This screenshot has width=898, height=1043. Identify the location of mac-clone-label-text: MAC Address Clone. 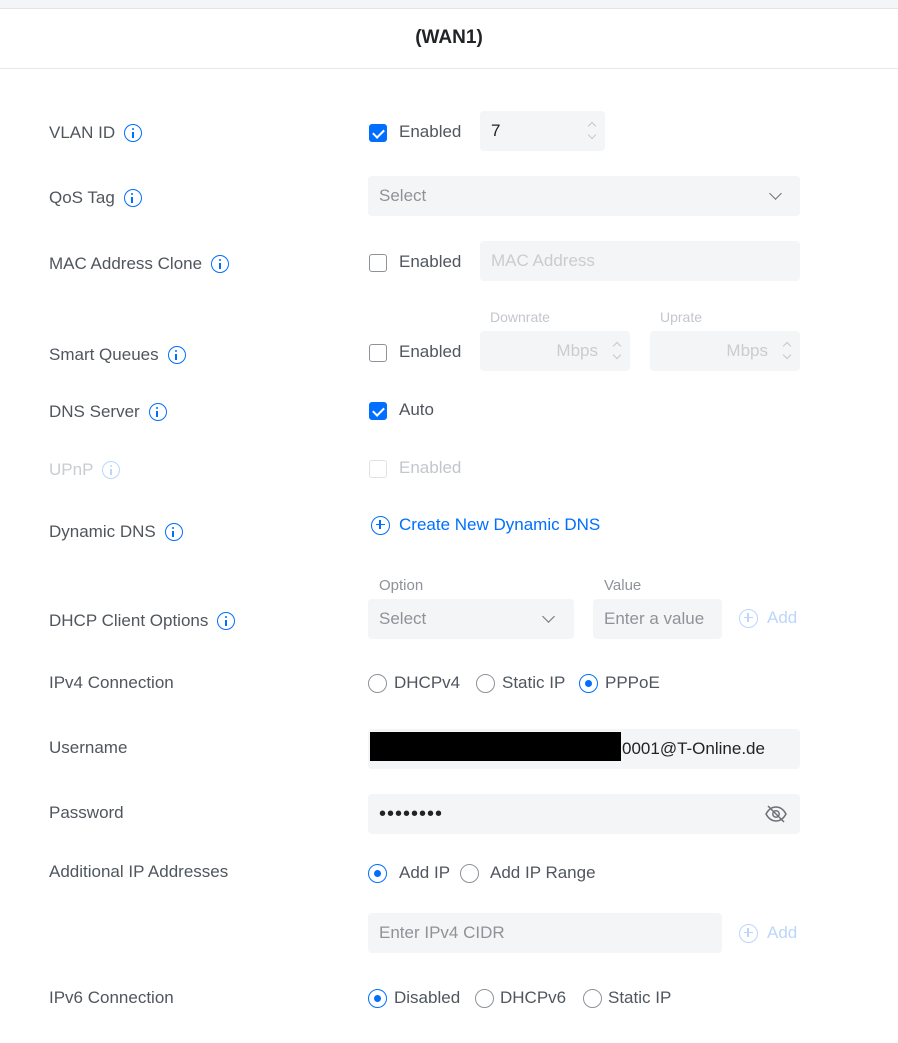
(126, 263).